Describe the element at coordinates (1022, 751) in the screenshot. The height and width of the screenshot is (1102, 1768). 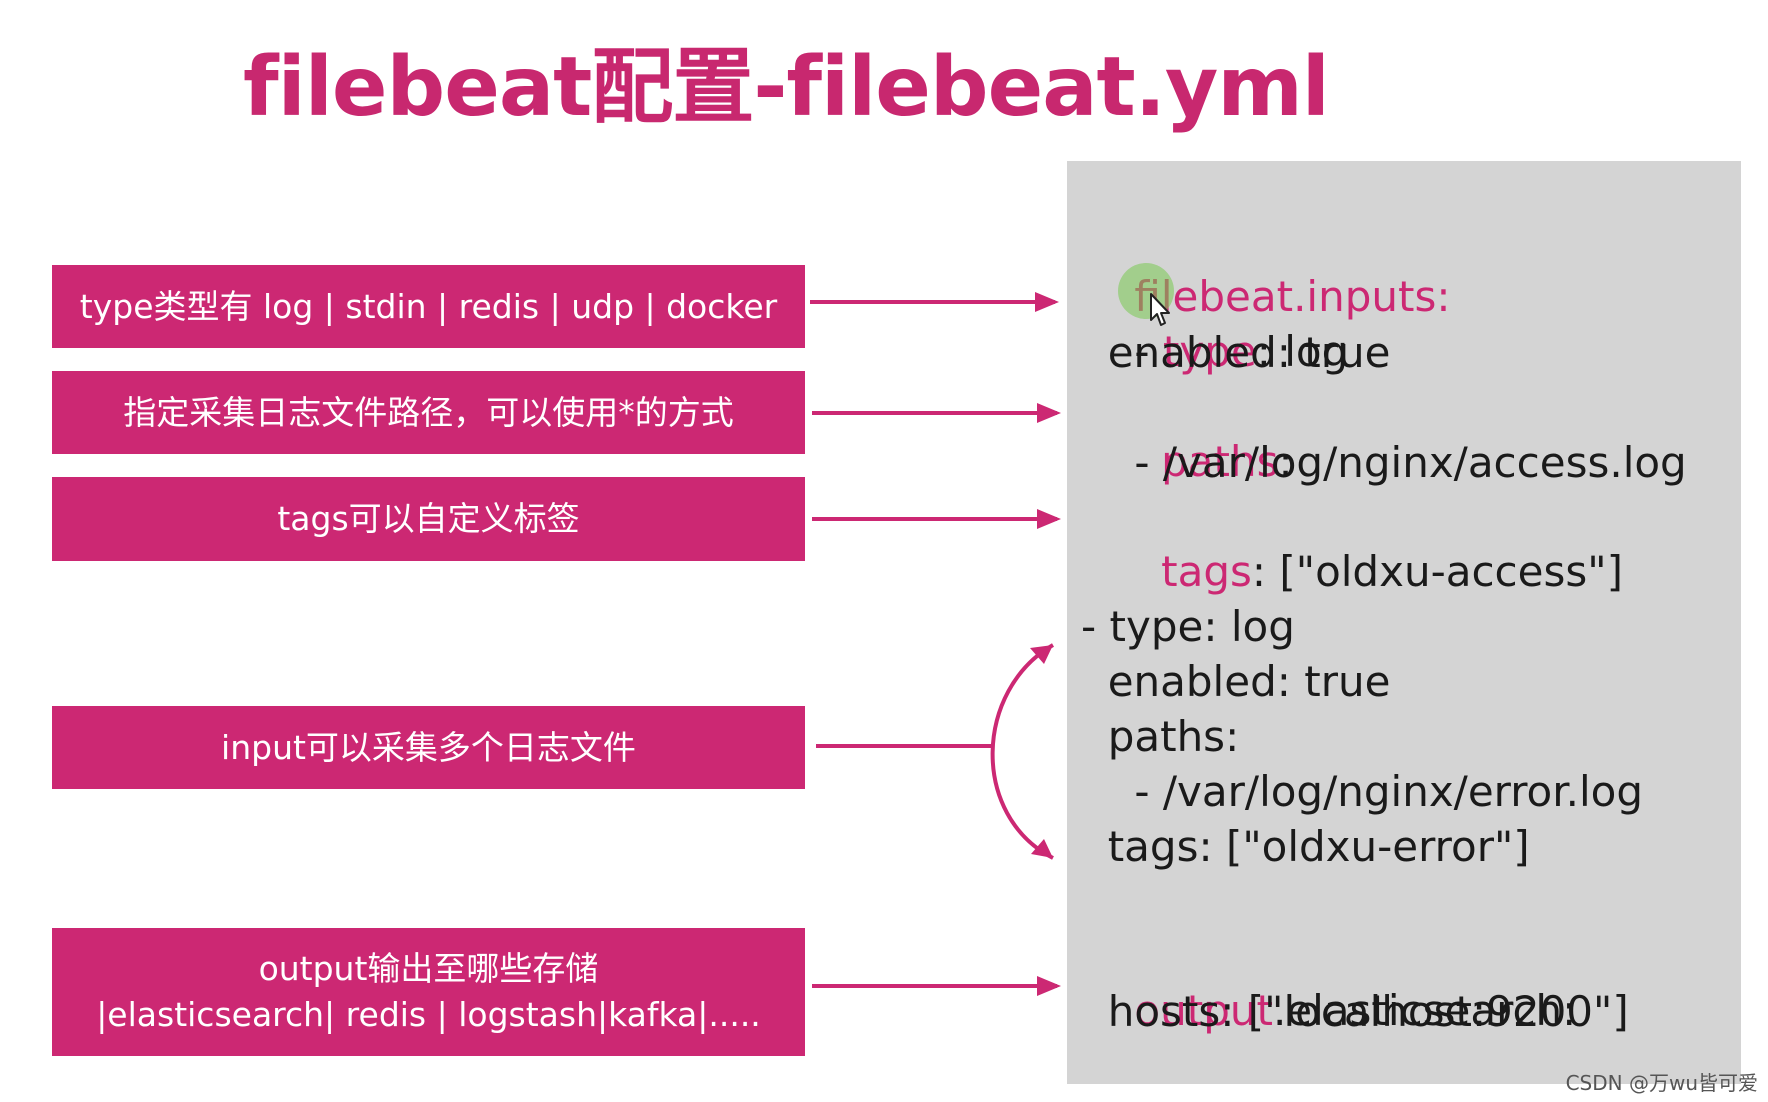
I see `arrow-multi-curve` at that location.